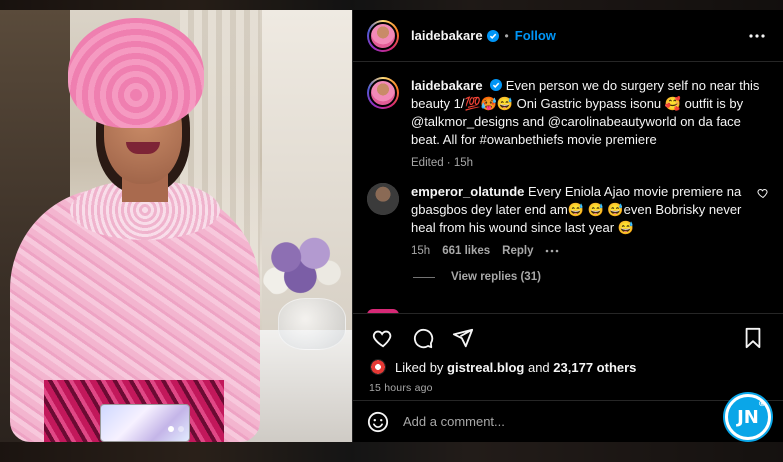 The width and height of the screenshot is (783, 462). I want to click on bookmark-icon, so click(753, 338).